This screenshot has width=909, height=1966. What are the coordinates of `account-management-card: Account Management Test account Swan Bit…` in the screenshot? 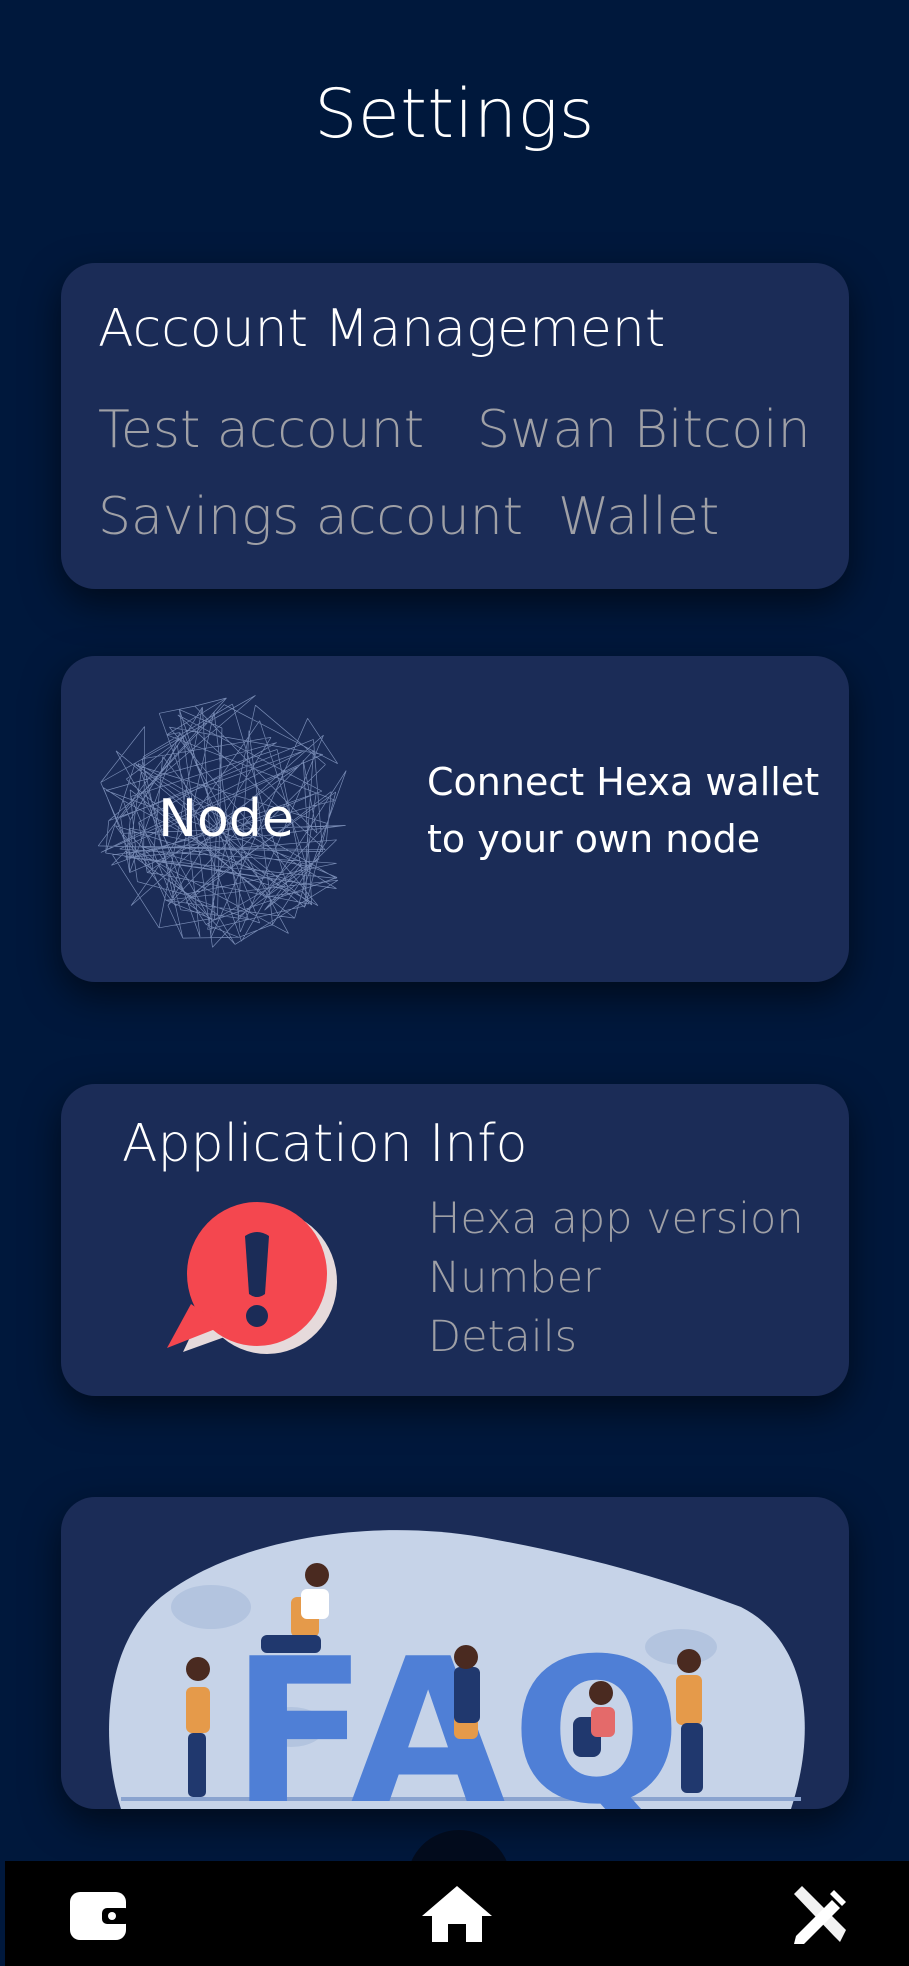 It's located at (455, 426).